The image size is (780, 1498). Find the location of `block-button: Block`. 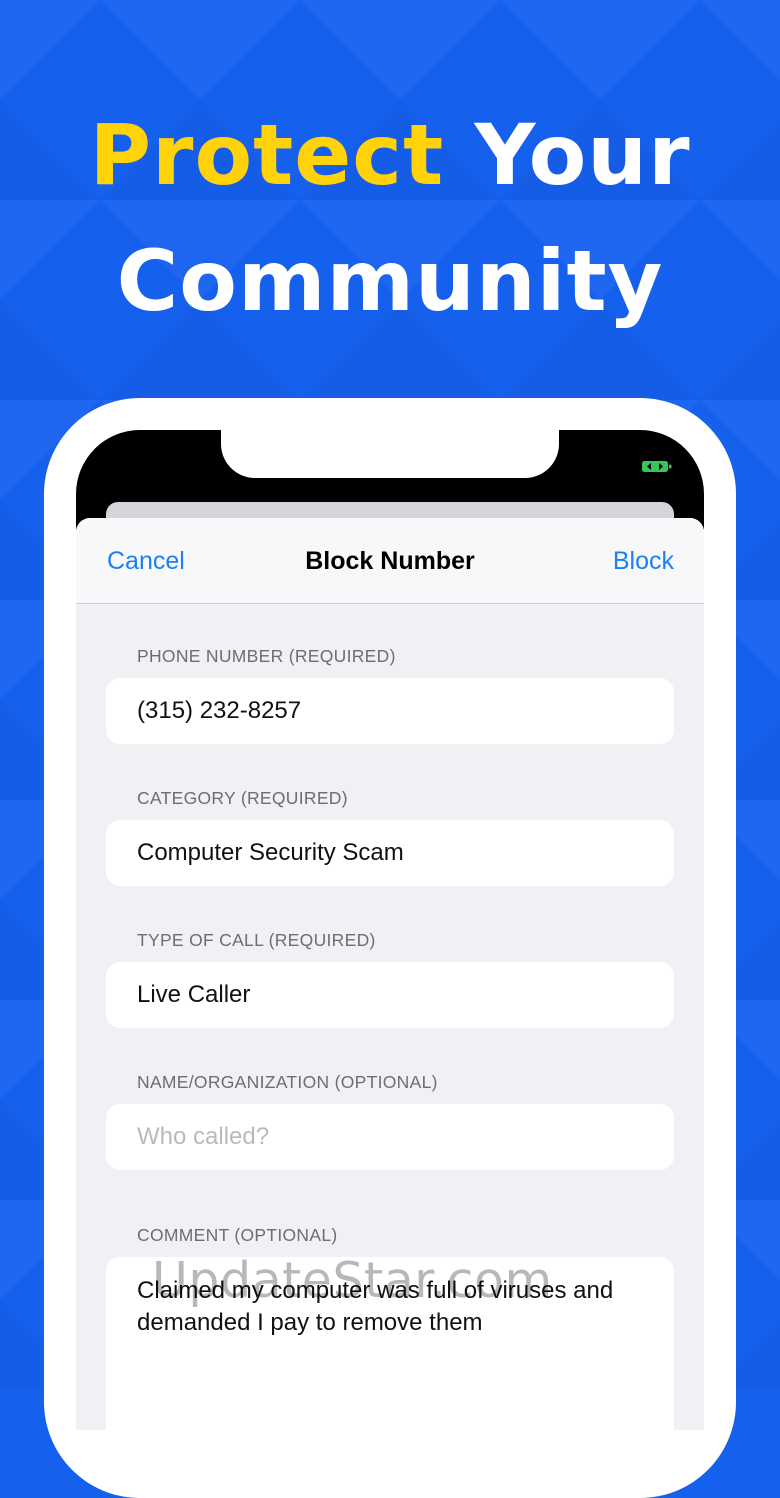

block-button: Block is located at coordinates (643, 561).